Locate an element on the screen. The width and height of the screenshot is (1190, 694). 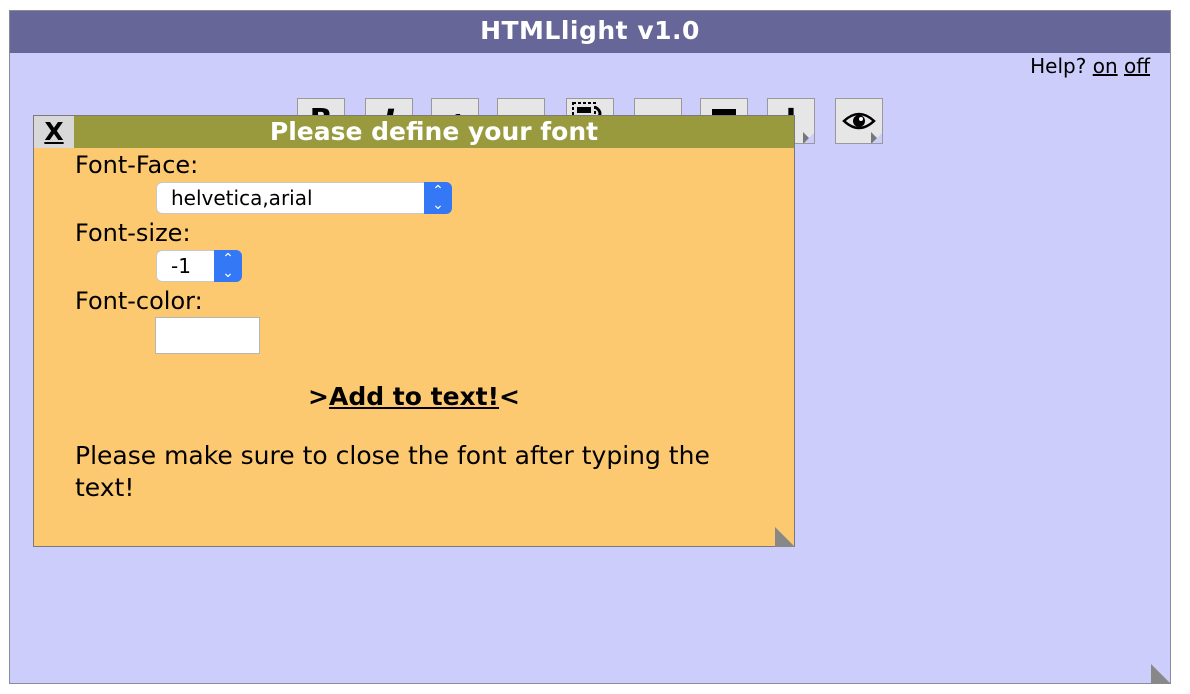
font-face-label: Font-Face: is located at coordinates (137, 165).